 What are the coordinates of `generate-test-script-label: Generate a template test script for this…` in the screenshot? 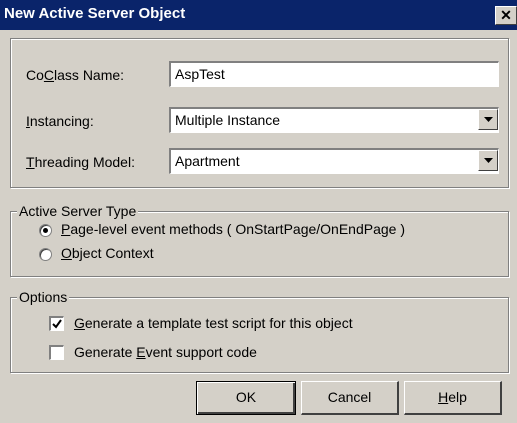 It's located at (213, 323).